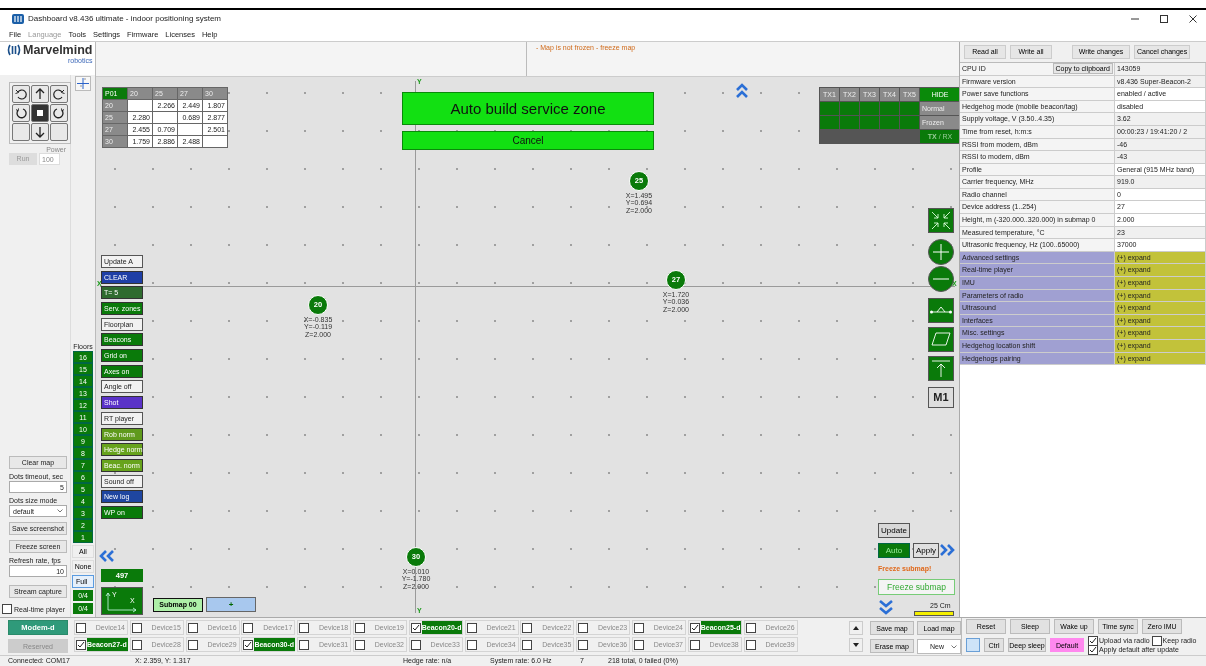 This screenshot has height=666, width=1206. What do you see at coordinates (894, 530) in the screenshot?
I see `update-button: Update` at bounding box center [894, 530].